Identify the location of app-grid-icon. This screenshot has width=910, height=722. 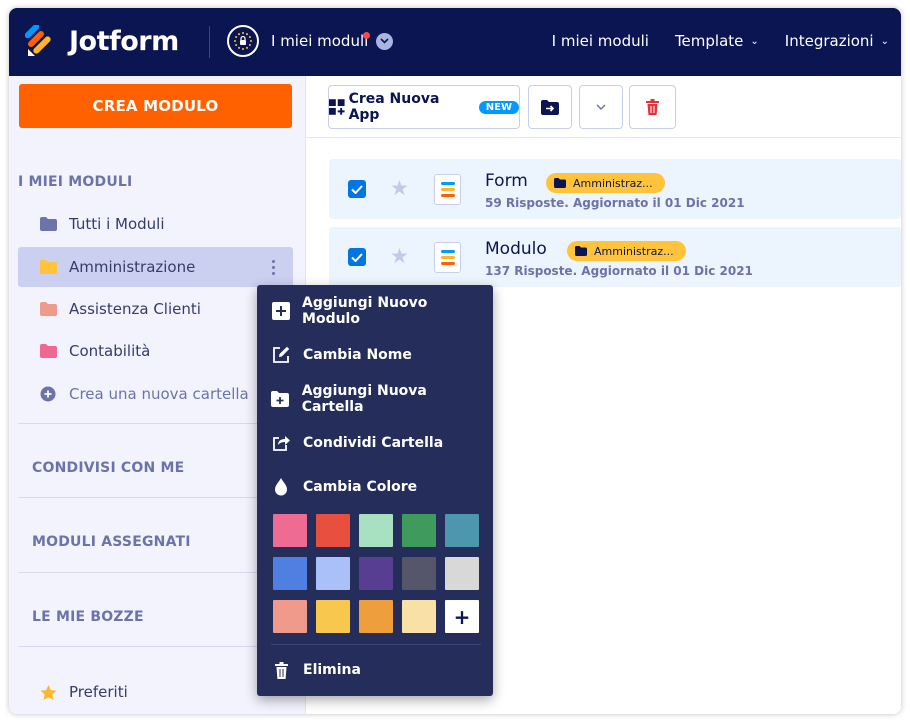
(337, 107).